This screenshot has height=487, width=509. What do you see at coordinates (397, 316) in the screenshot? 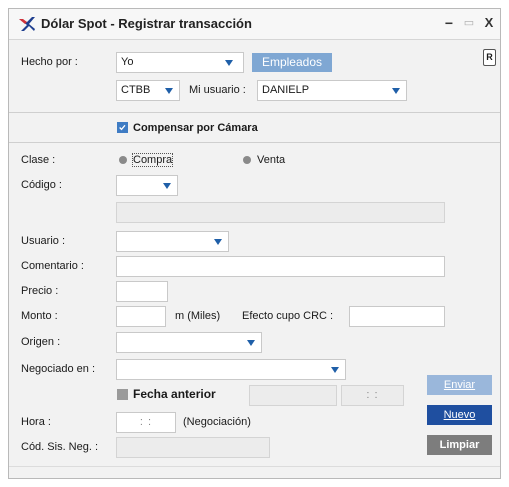
I see `efecto-cupo-field` at bounding box center [397, 316].